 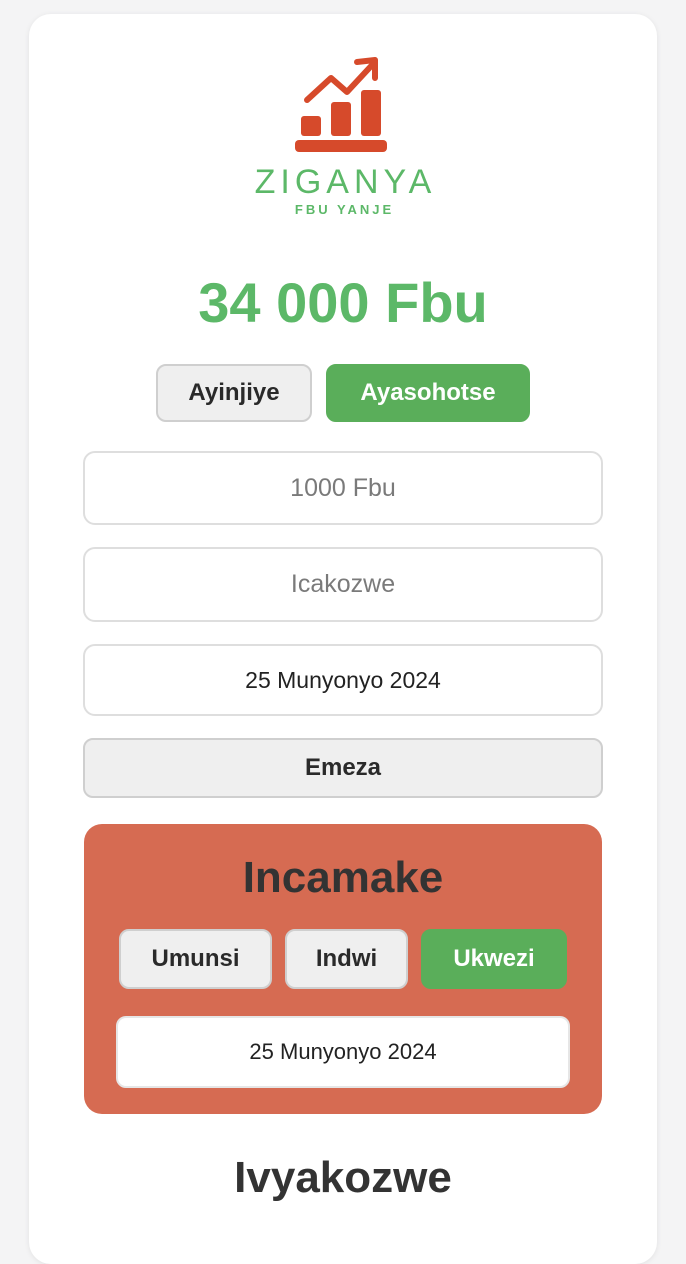 I want to click on period-day-button: Umunsi, so click(x=195, y=959).